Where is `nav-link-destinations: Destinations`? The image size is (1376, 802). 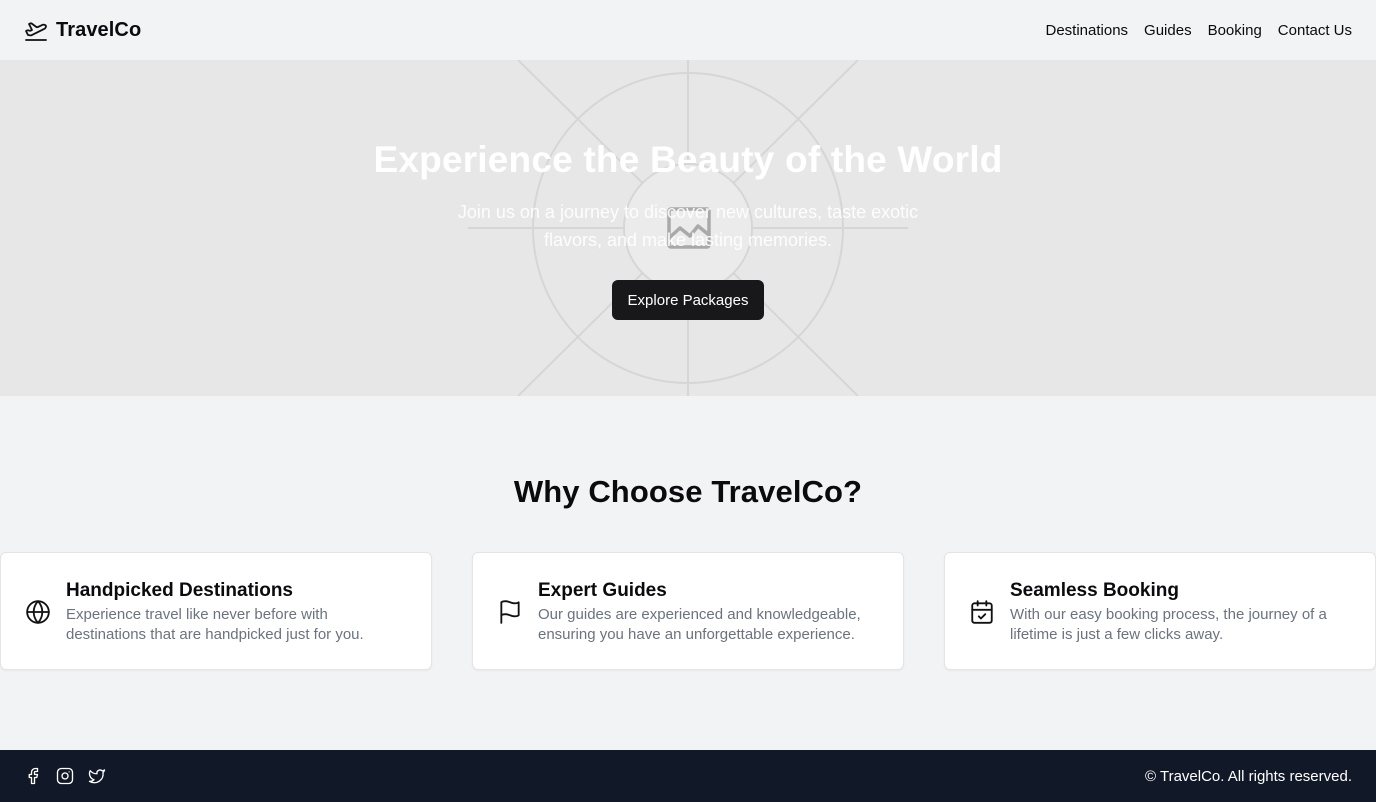 nav-link-destinations: Destinations is located at coordinates (1087, 30).